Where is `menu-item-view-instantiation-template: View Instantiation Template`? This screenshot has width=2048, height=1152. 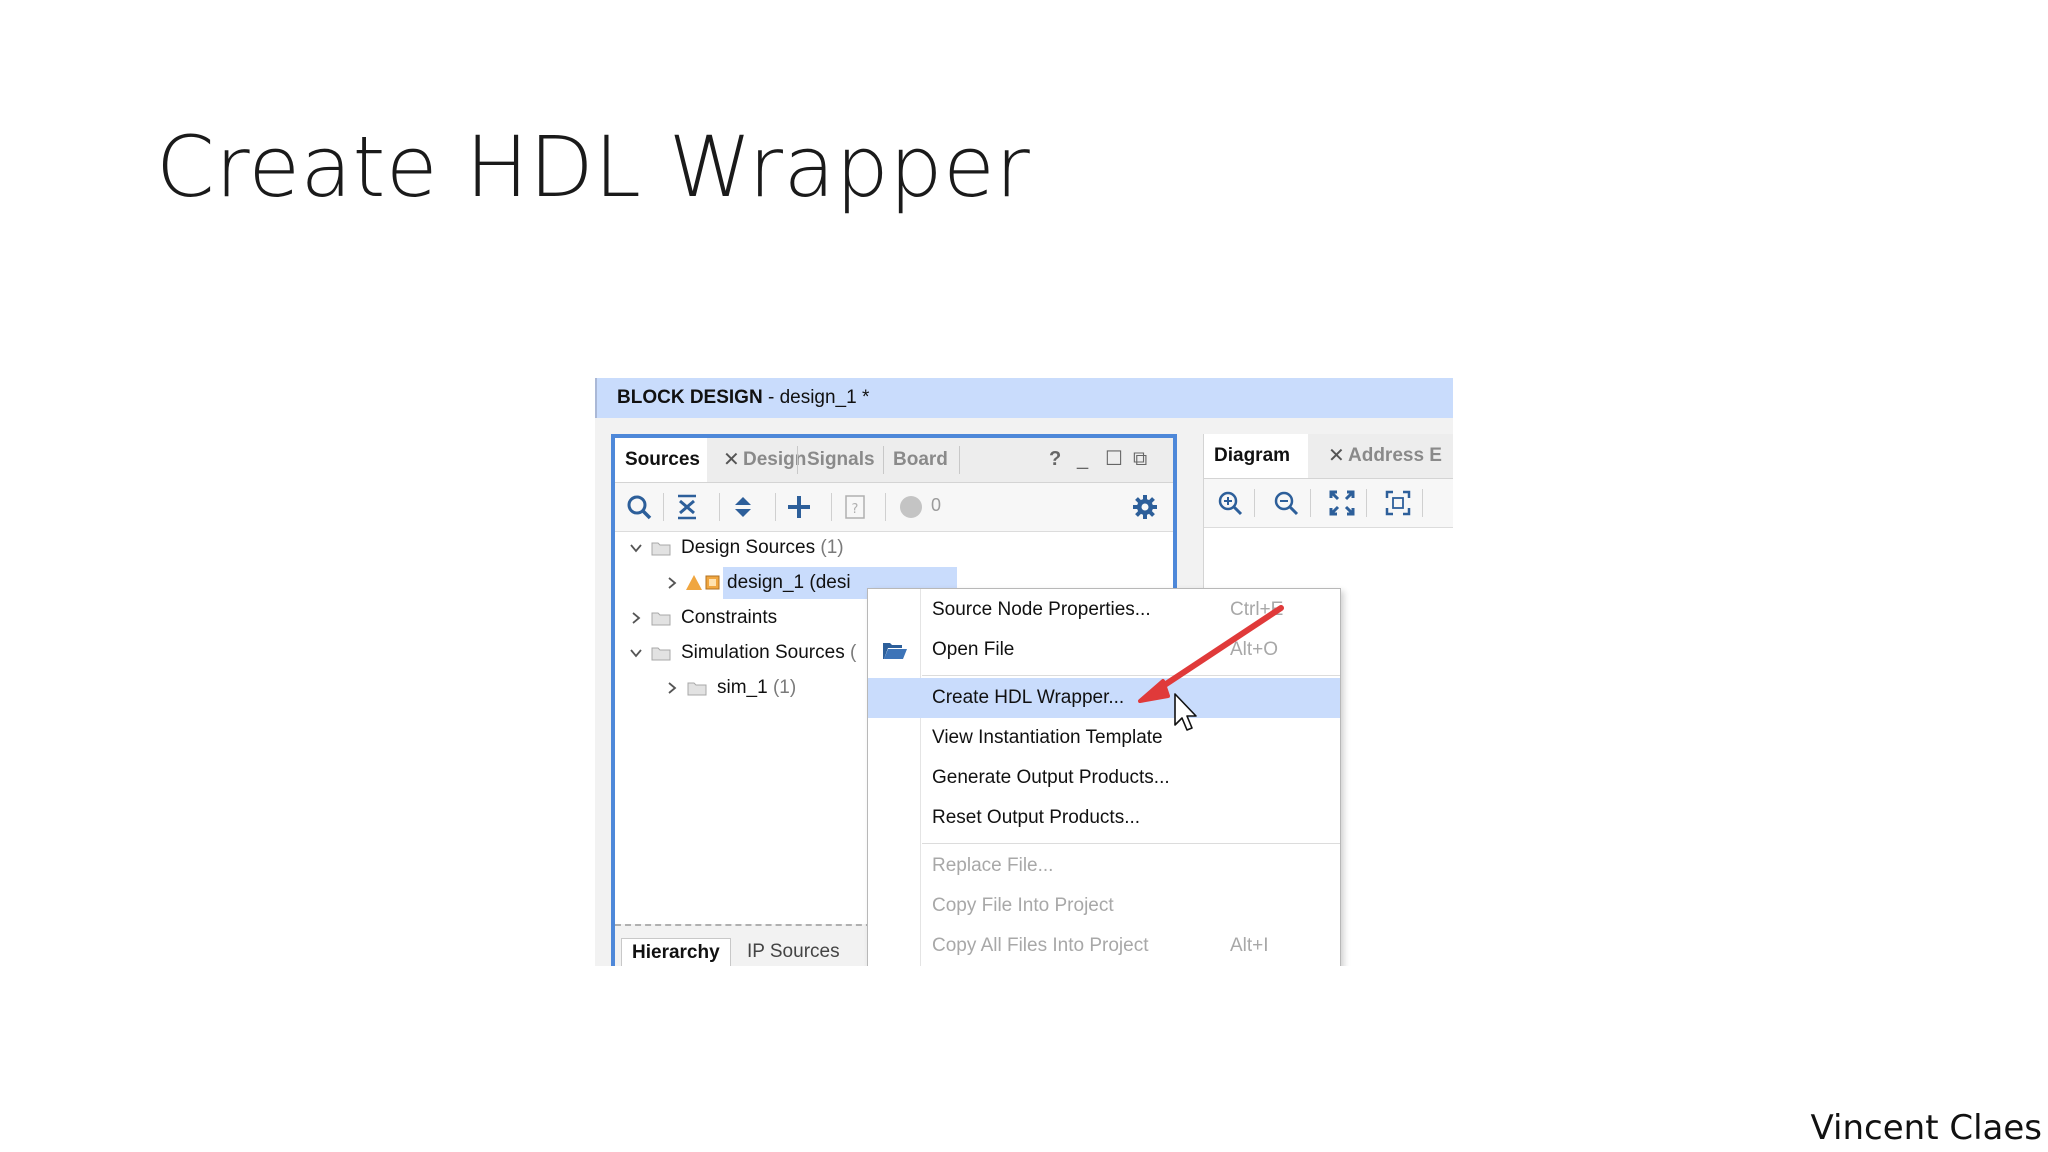 menu-item-view-instantiation-template: View Instantiation Template is located at coordinates (1104, 738).